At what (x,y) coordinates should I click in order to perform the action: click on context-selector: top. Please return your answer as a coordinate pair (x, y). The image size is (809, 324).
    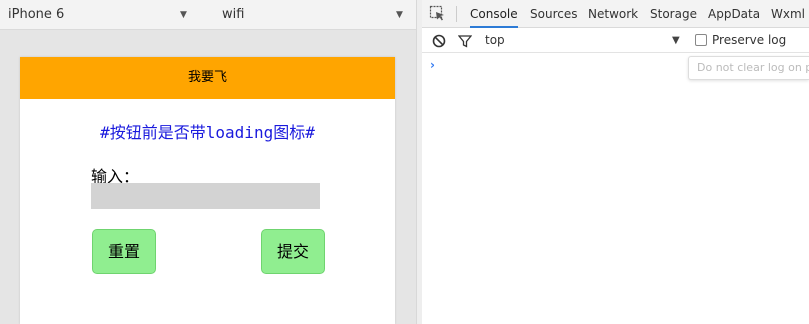
    Looking at the image, I should click on (495, 40).